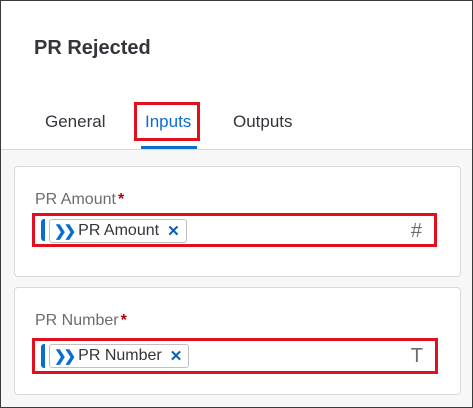  I want to click on field-label-pr-number: PR Number *, so click(81, 321).